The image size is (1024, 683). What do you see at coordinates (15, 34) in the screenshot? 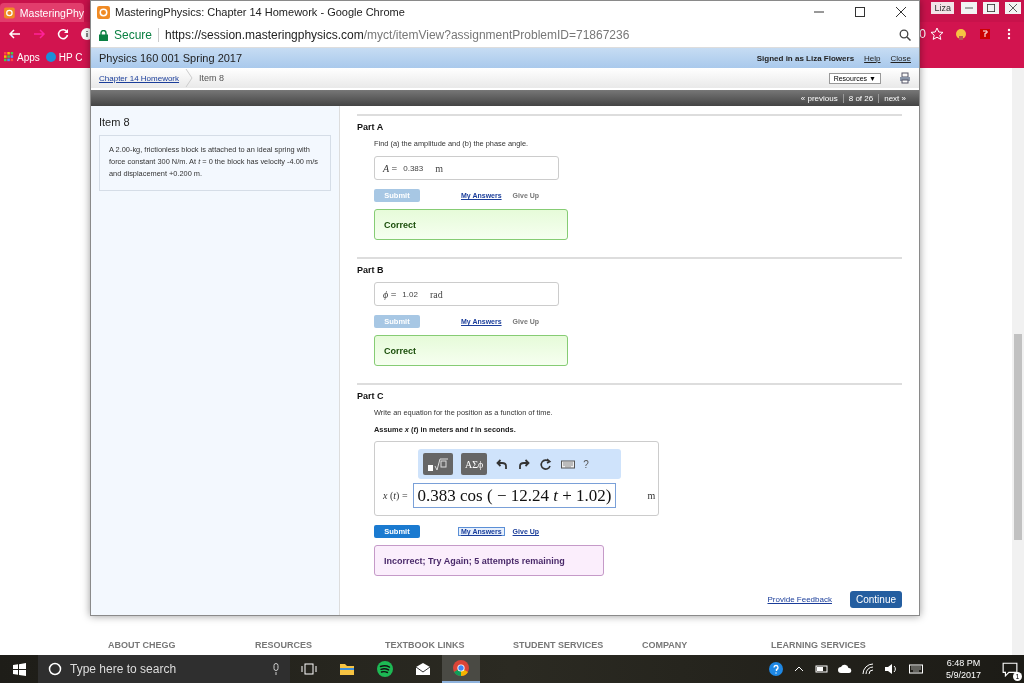
I see `back-icon` at bounding box center [15, 34].